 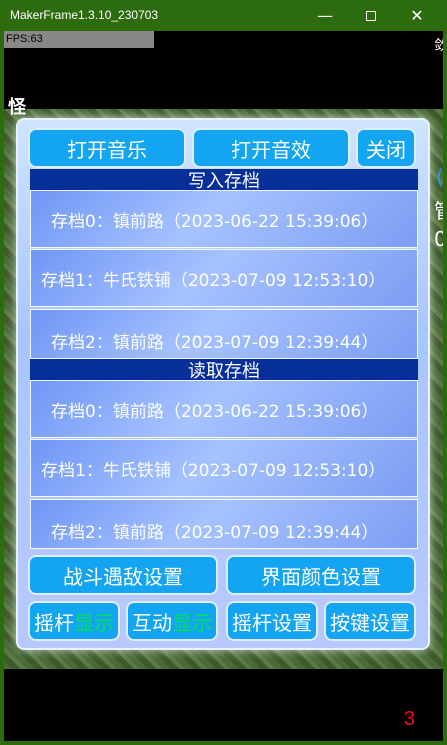 I want to click on write-slot-0-label: 存档0：镇前路（2023-06-22 15:39:06）, so click(x=215, y=221).